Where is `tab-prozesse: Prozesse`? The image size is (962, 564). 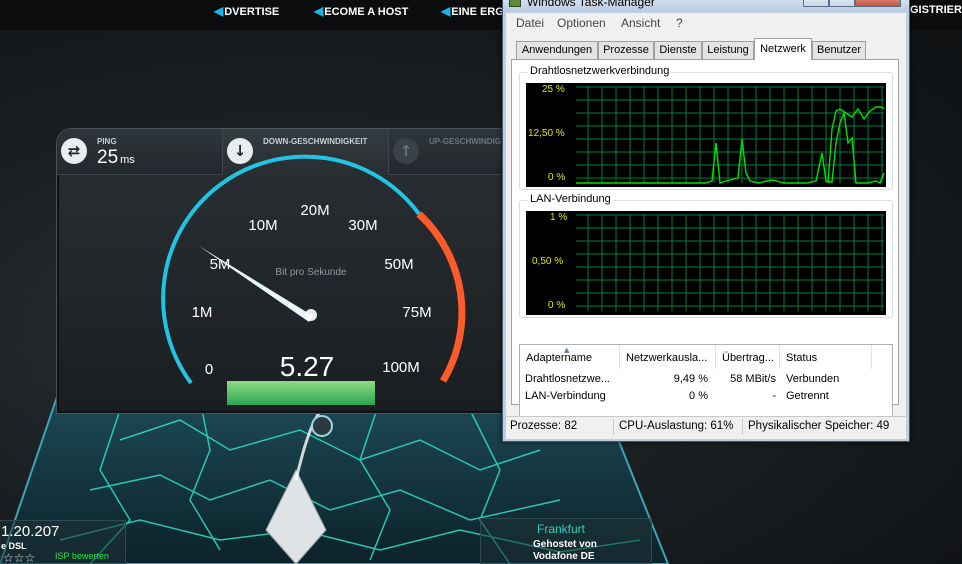 tab-prozesse: Prozesse is located at coordinates (626, 50).